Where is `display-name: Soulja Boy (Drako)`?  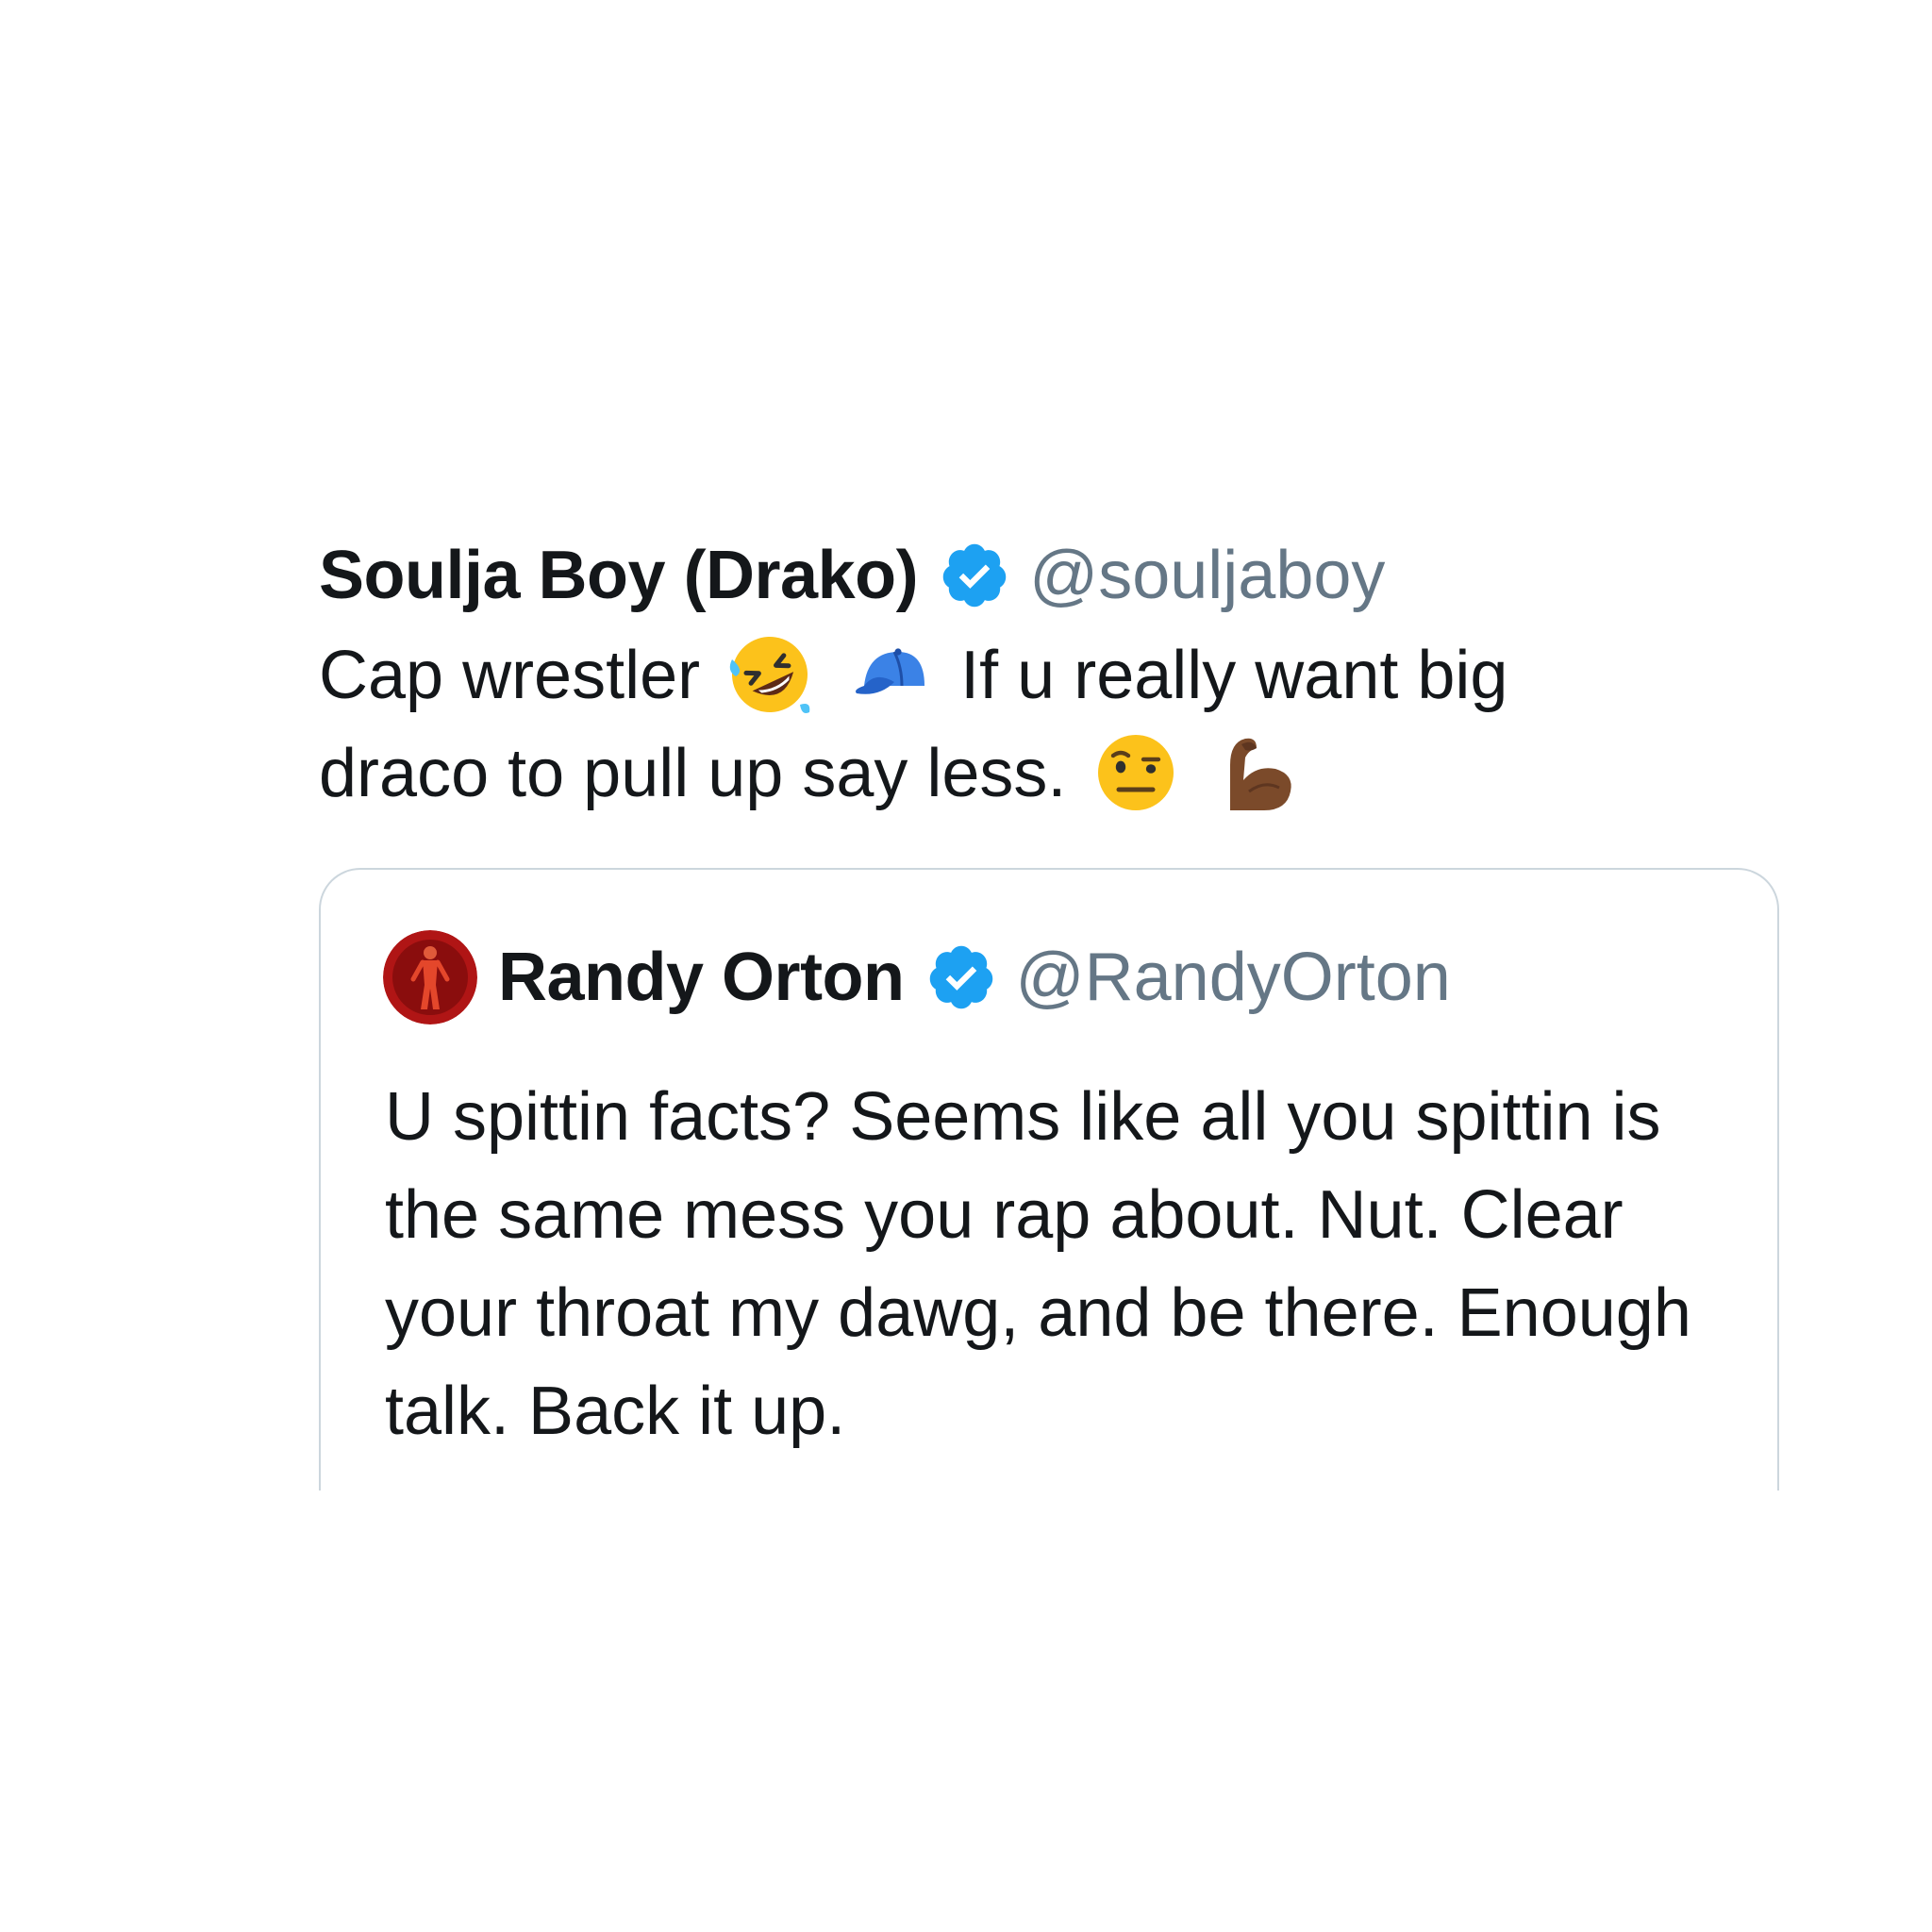
display-name: Soulja Boy (Drako) is located at coordinates (619, 576).